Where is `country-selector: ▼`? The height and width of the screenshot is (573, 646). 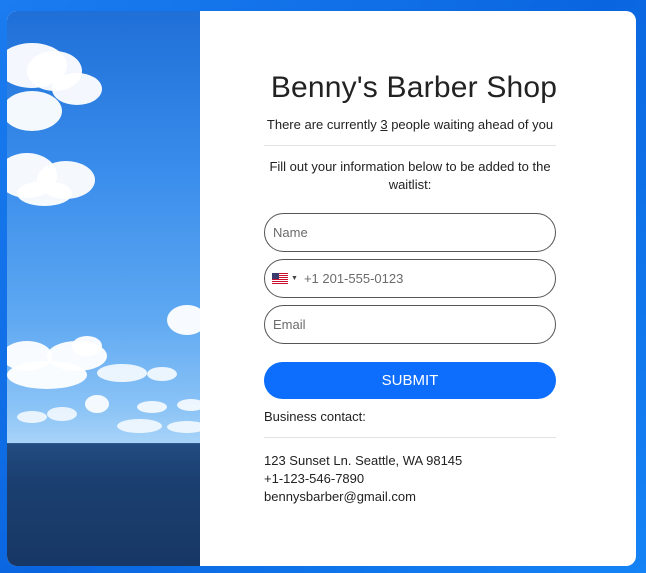
country-selector: ▼ is located at coordinates (282, 278).